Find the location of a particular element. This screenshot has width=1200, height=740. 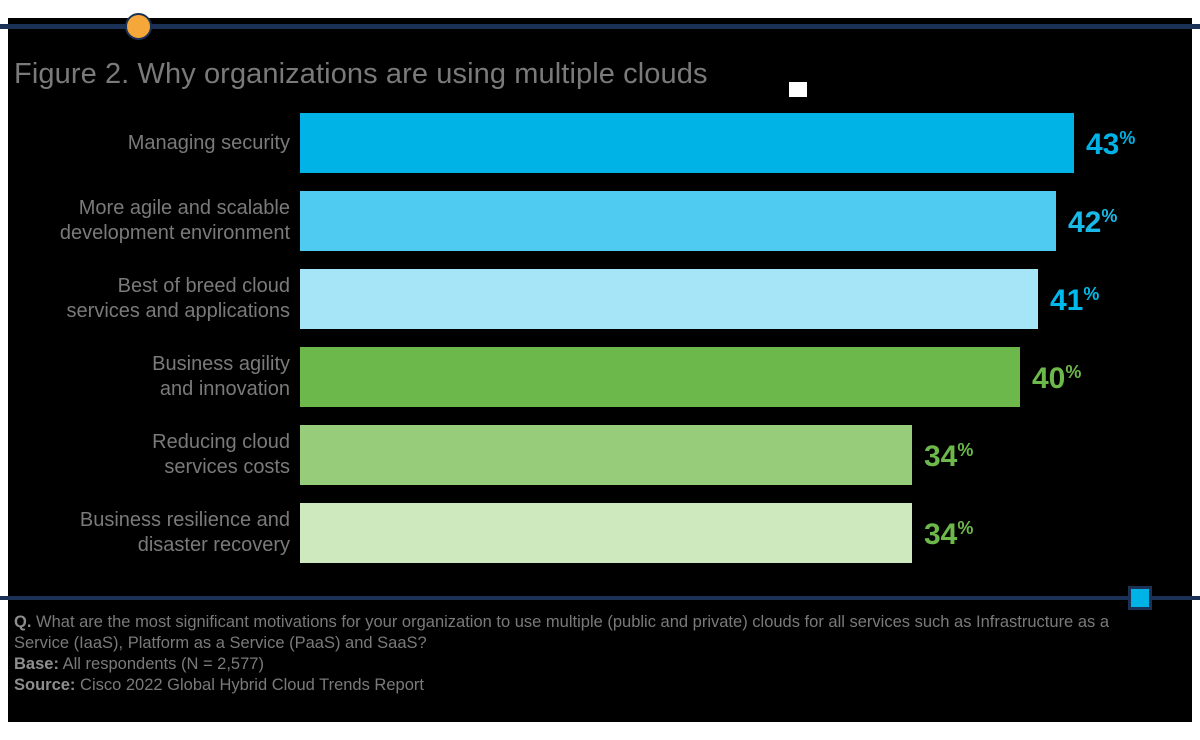

bar-value-label: 43% is located at coordinates (1110, 144).